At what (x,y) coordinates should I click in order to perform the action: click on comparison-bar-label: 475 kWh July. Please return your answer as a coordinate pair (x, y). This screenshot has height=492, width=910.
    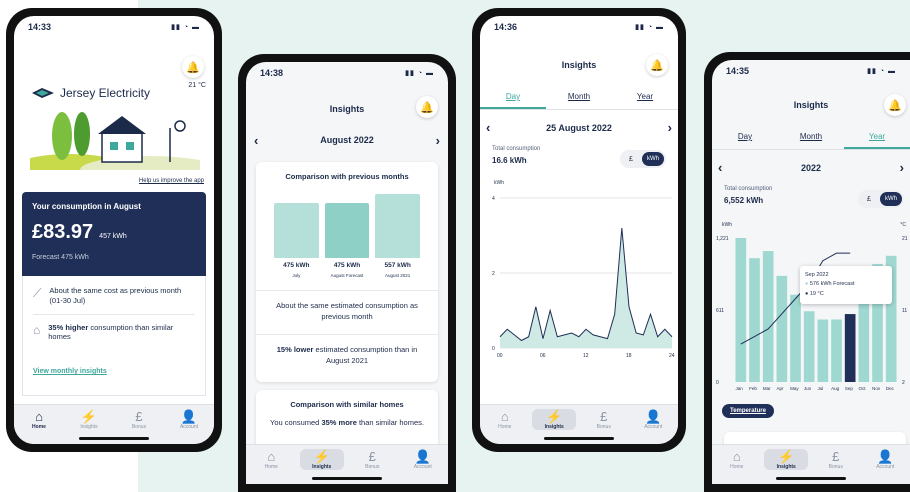
    Looking at the image, I should click on (296, 270).